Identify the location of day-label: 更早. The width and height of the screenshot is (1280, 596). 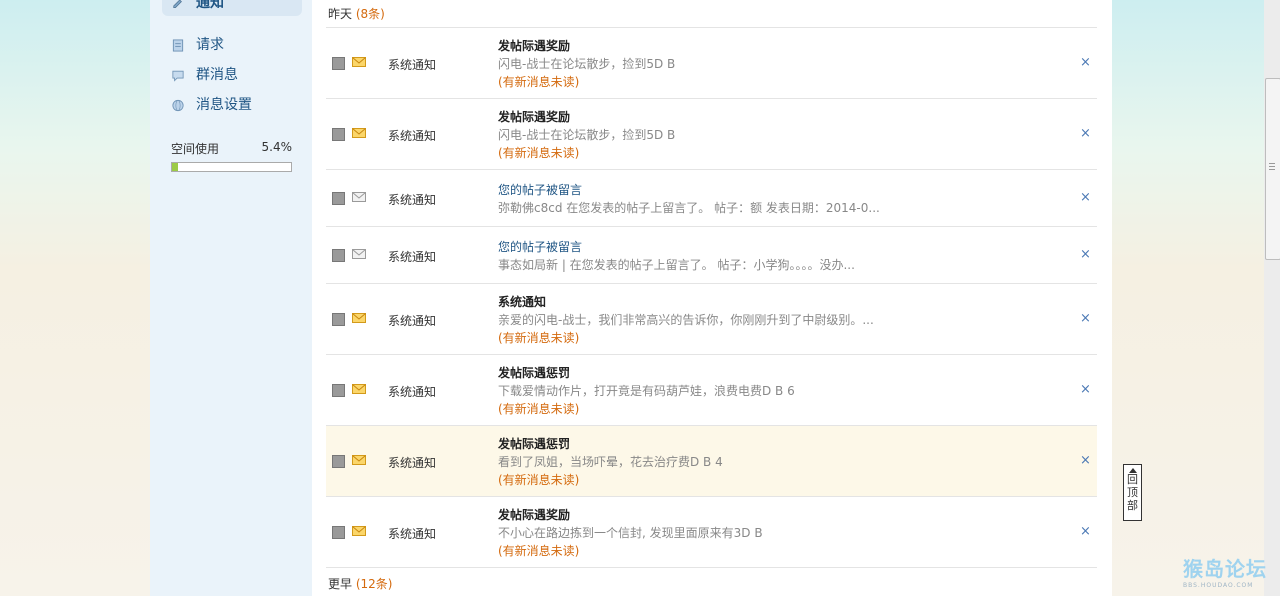
(340, 584).